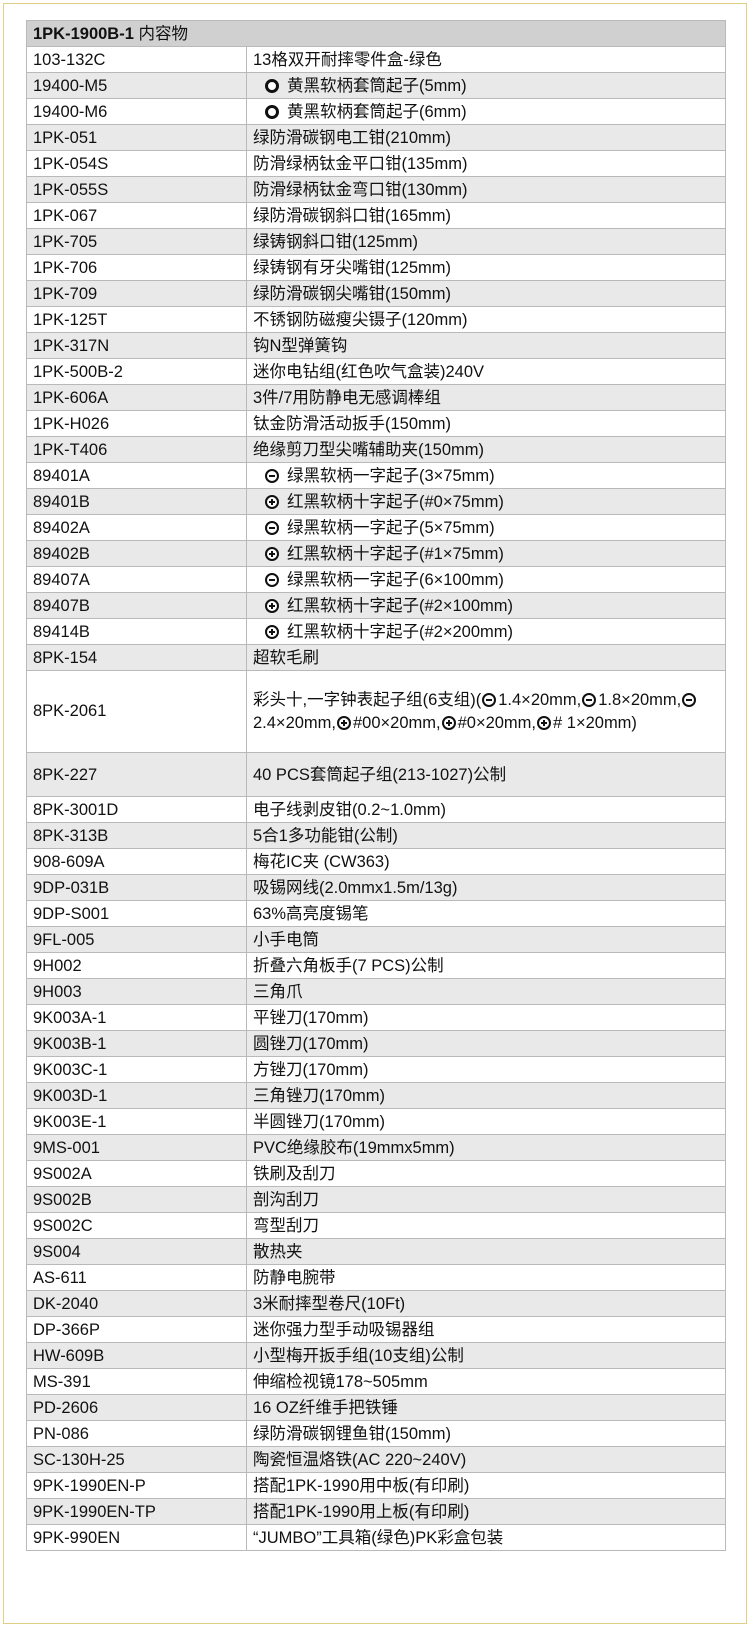  I want to click on item-code: 9K003B-1, so click(136, 1043).